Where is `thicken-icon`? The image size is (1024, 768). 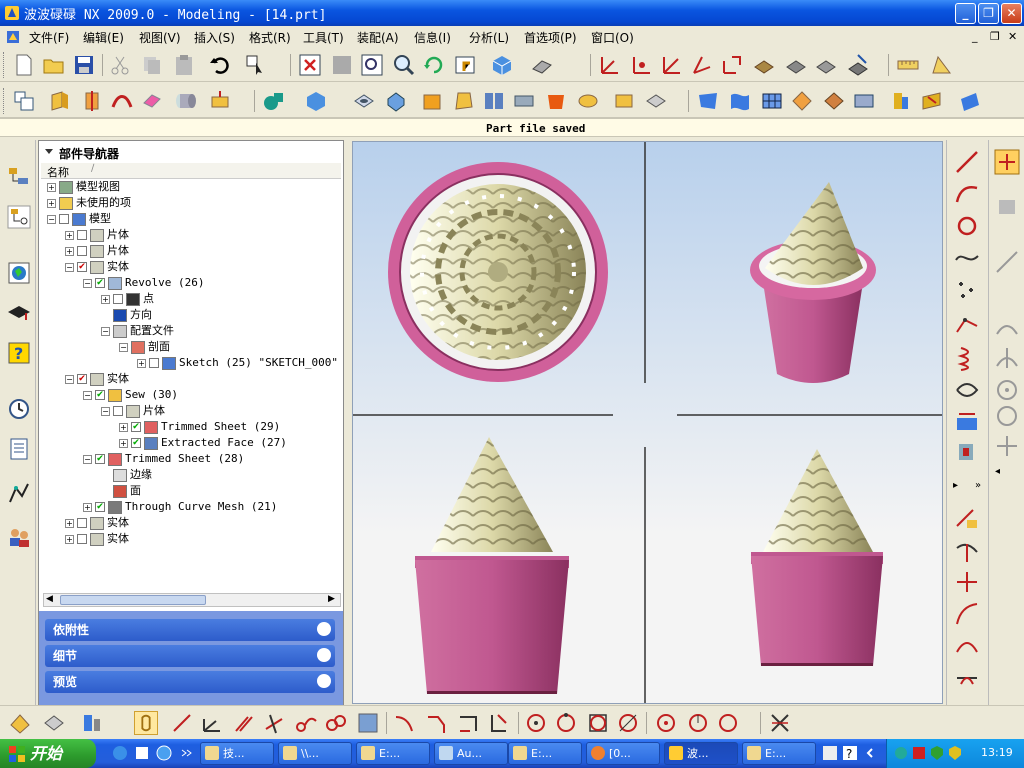
thicken-icon is located at coordinates (220, 101).